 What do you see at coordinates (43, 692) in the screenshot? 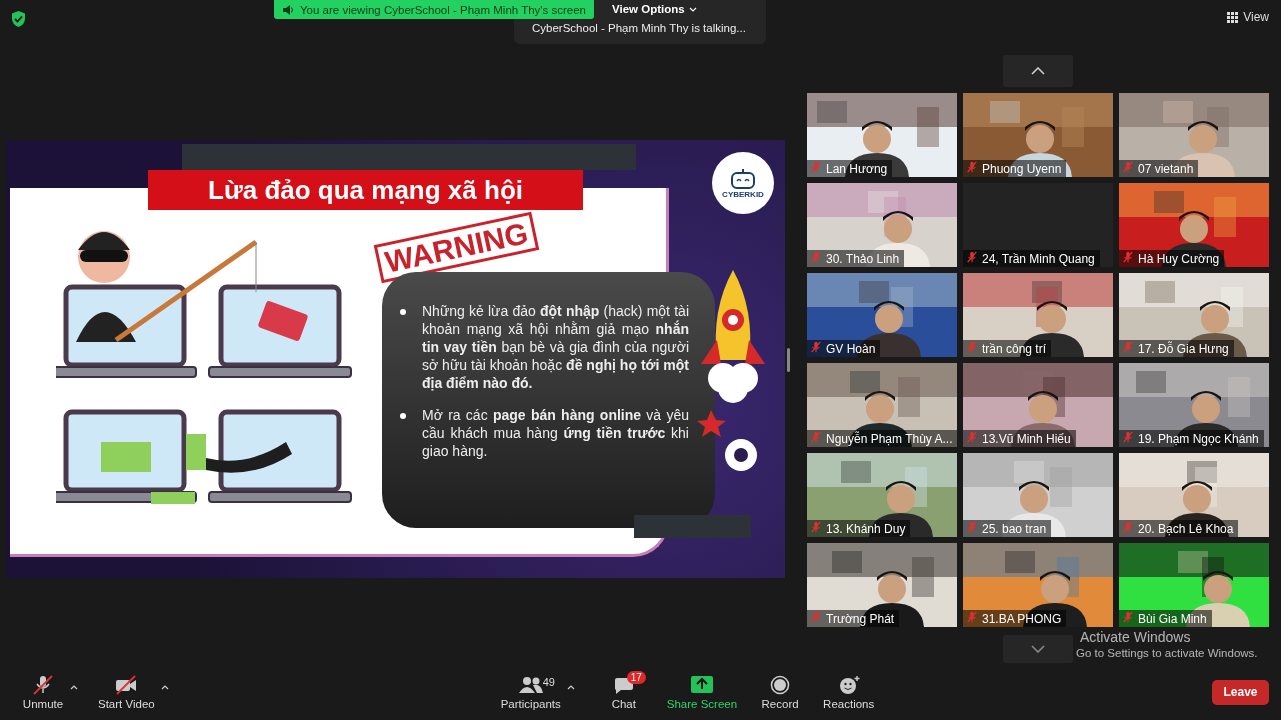
I see `mic-button: Unmute` at bounding box center [43, 692].